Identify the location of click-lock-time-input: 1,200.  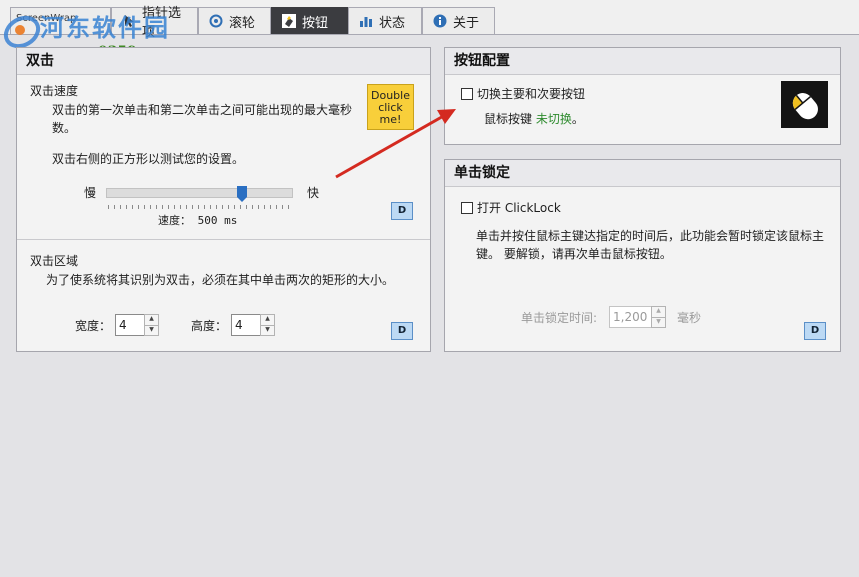
(630, 317).